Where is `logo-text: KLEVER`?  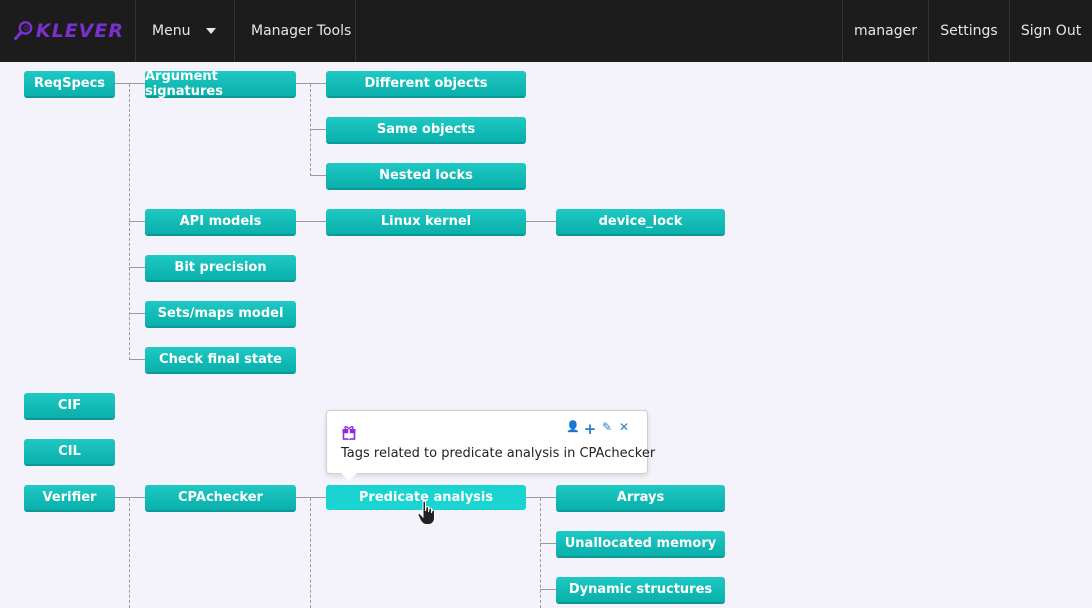
logo-text: KLEVER is located at coordinates (79, 31).